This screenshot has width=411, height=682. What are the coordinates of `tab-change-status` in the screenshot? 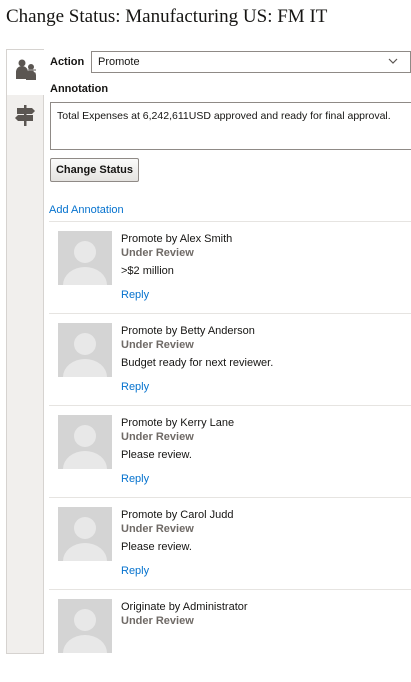 It's located at (25, 72).